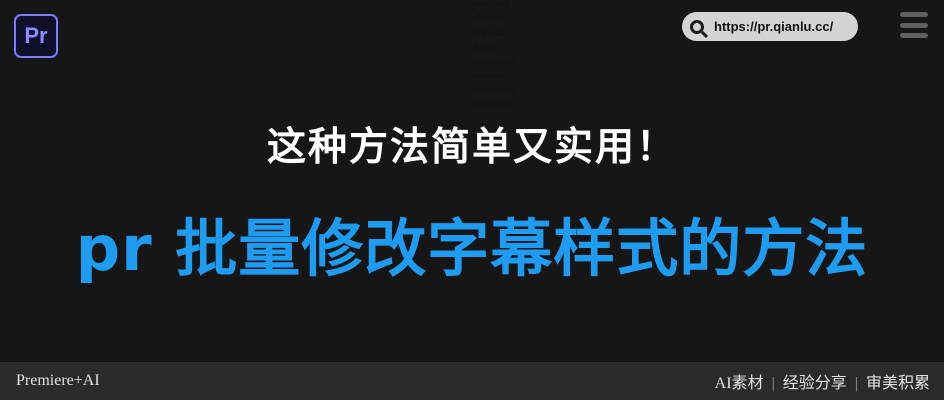  I want to click on footer-tag-experience: 经验分享, so click(815, 383).